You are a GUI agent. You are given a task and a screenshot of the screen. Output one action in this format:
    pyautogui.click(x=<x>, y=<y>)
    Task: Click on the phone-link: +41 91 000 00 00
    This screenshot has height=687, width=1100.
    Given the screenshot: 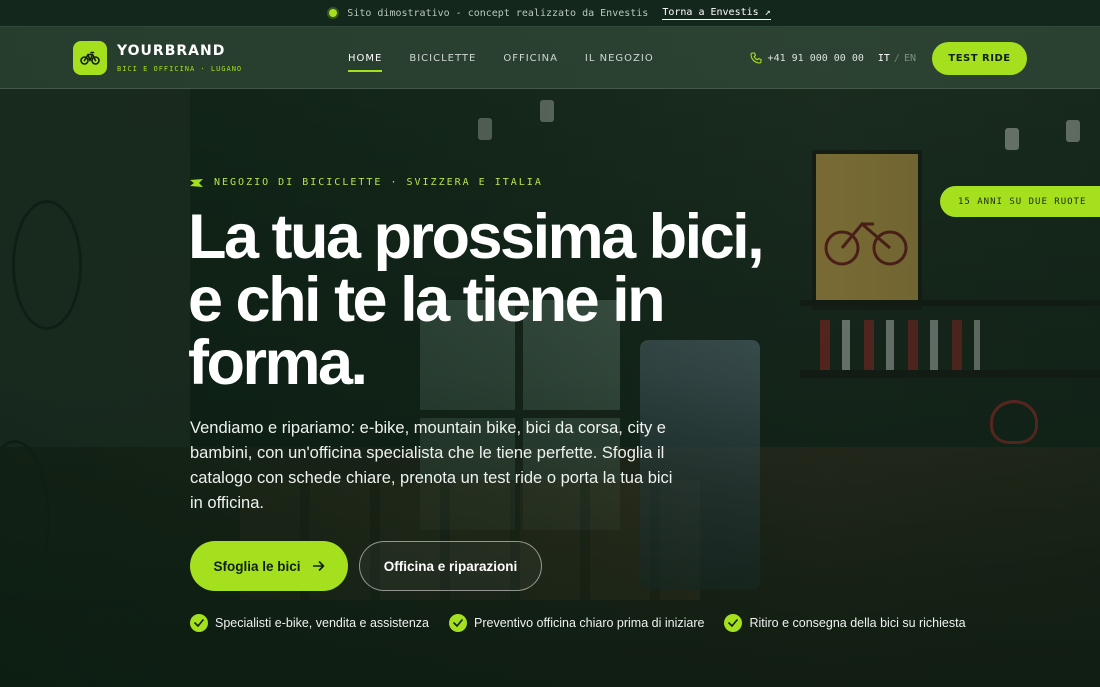 What is the action you would take?
    pyautogui.click(x=806, y=58)
    